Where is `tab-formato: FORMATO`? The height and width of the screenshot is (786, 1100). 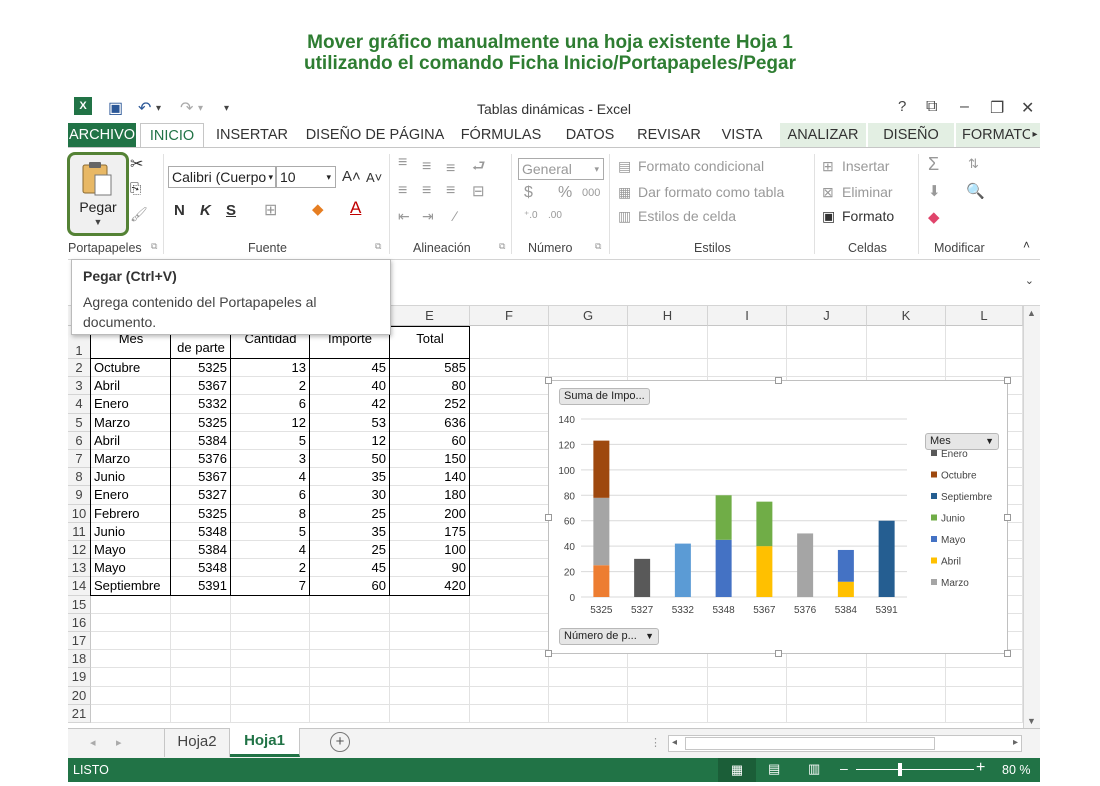
tab-formato: FORMATO is located at coordinates (993, 135).